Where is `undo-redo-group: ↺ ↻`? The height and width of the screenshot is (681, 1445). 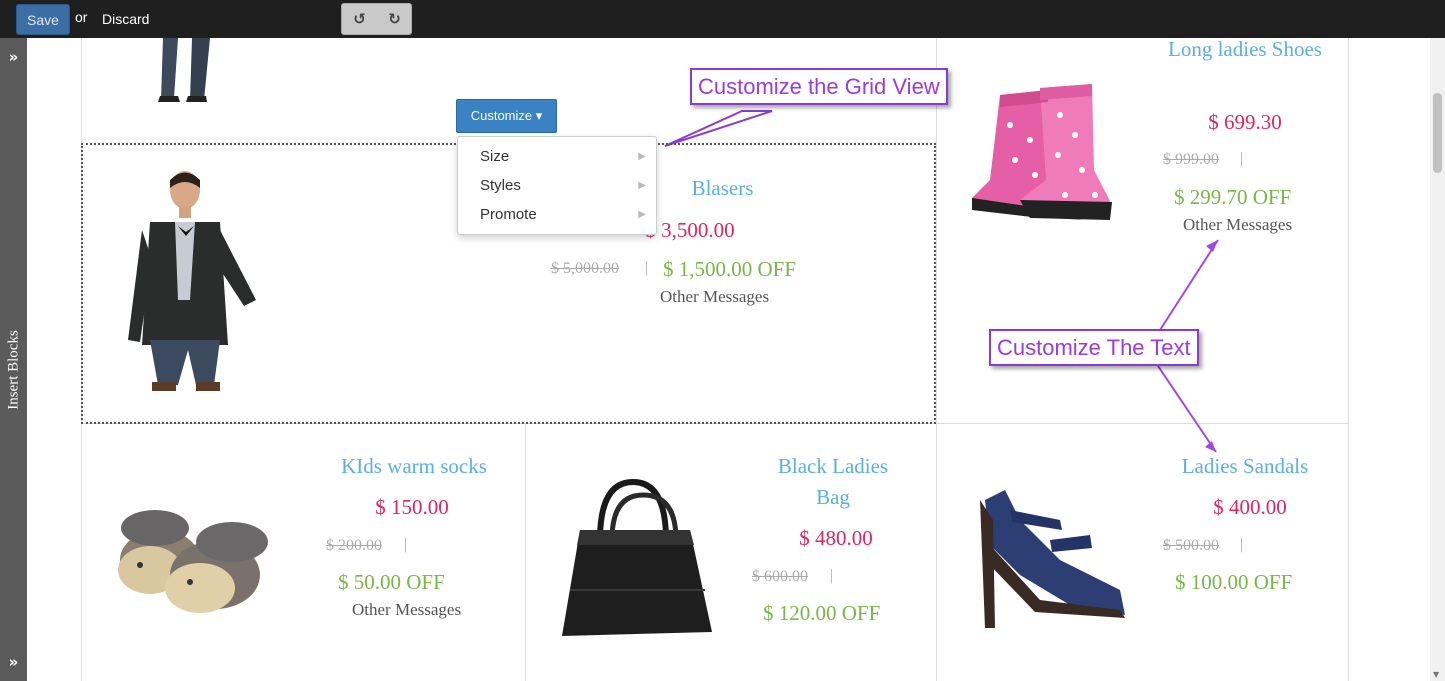 undo-redo-group: ↺ ↻ is located at coordinates (376, 19).